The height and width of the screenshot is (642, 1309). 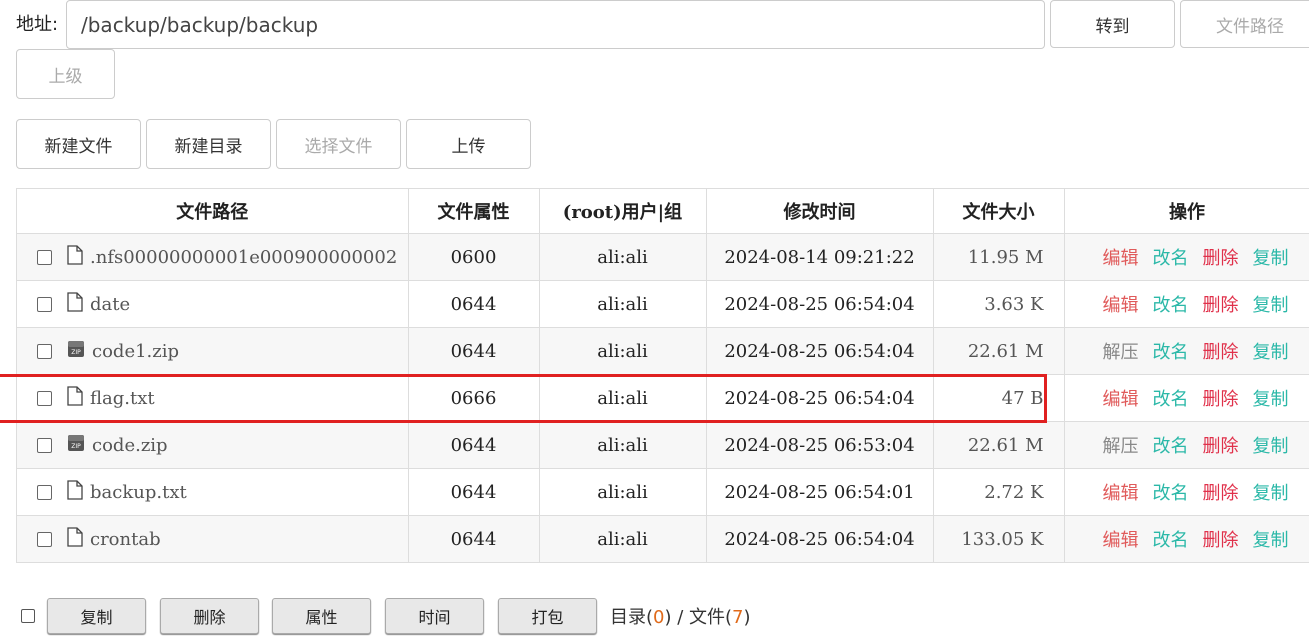 I want to click on summary-dir-label: 目录(, so click(x=632, y=617).